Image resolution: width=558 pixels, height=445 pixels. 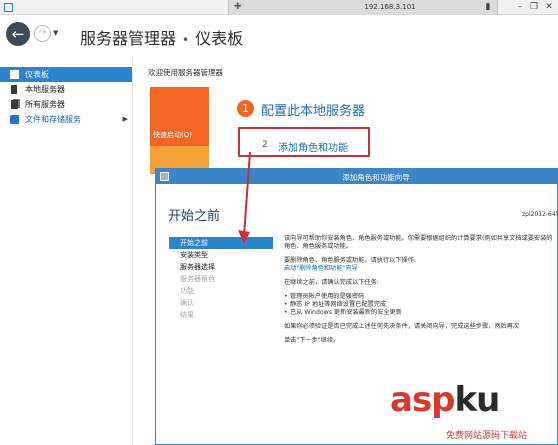 I want to click on welcome-heading: 欢迎使用服务器管理器, so click(x=185, y=72).